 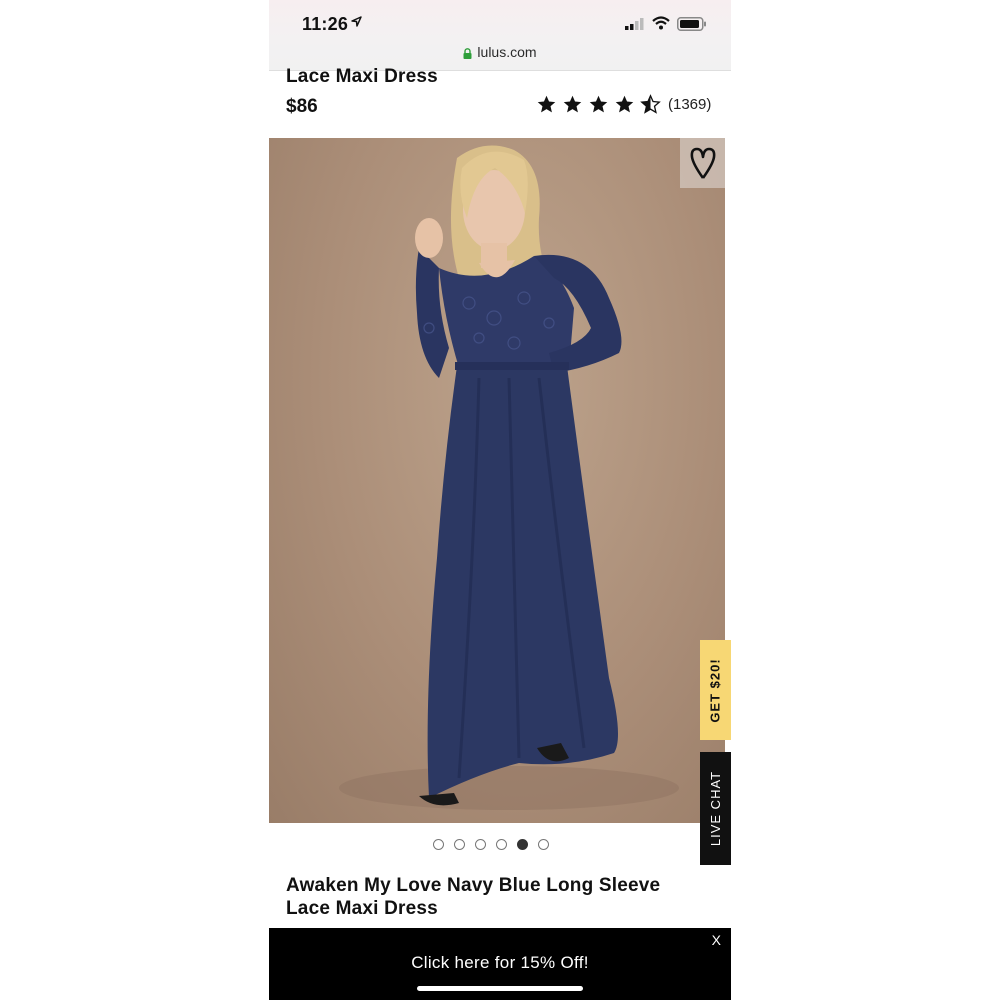 I want to click on status-bar: 11:26 lulus.com, so click(x=500, y=35).